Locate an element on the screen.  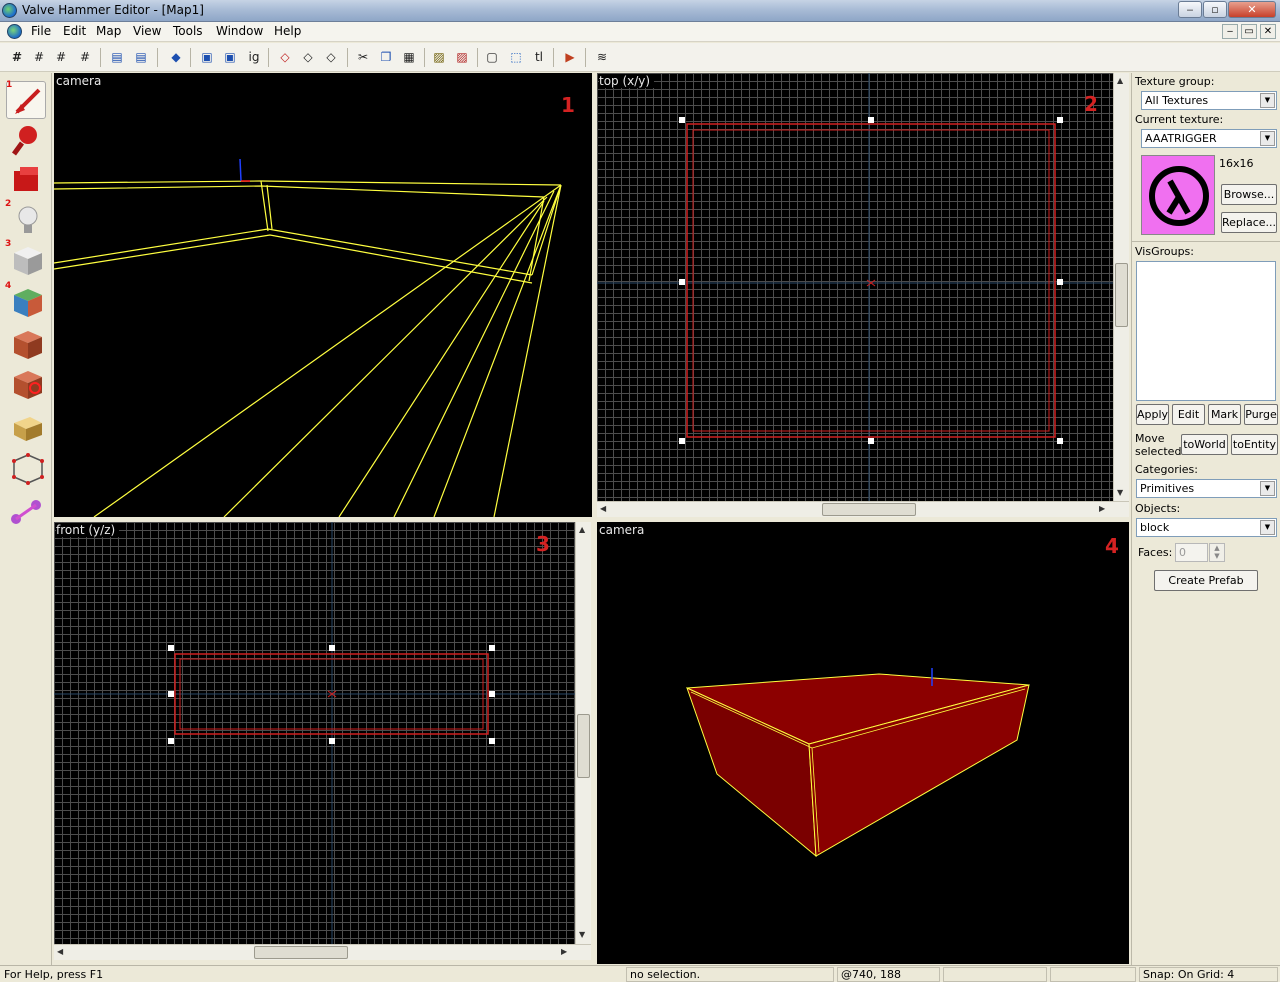
menu-file: File is located at coordinates (41, 31).